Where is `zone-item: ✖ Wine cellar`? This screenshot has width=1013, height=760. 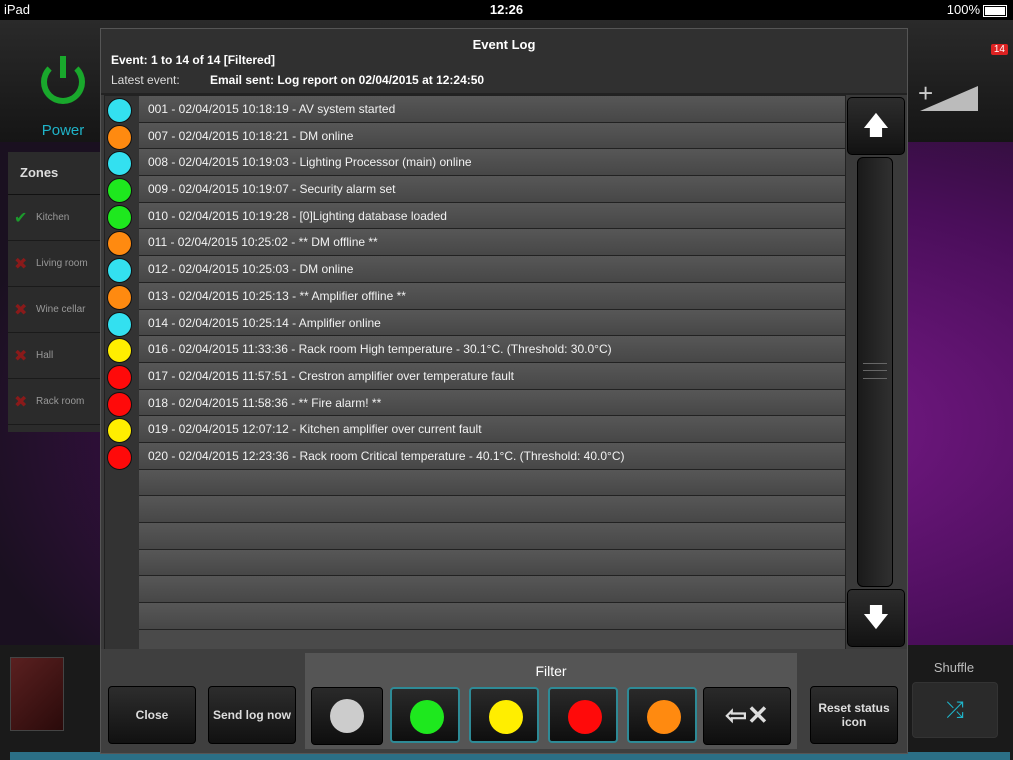 zone-item: ✖ Wine cellar is located at coordinates (55, 310).